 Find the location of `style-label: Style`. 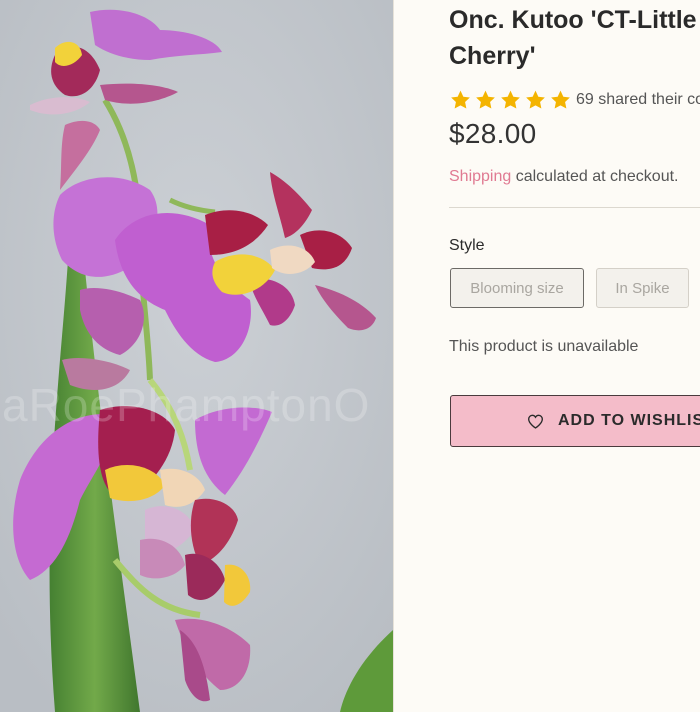

style-label: Style is located at coordinates (467, 245).